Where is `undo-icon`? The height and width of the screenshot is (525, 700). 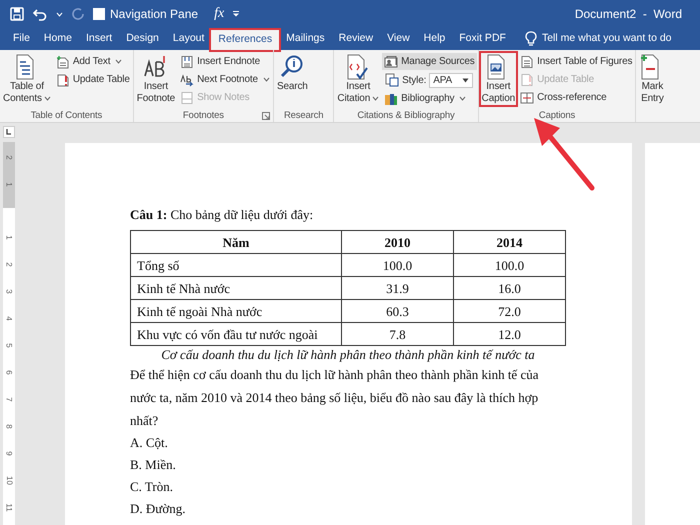
undo-icon is located at coordinates (40, 14).